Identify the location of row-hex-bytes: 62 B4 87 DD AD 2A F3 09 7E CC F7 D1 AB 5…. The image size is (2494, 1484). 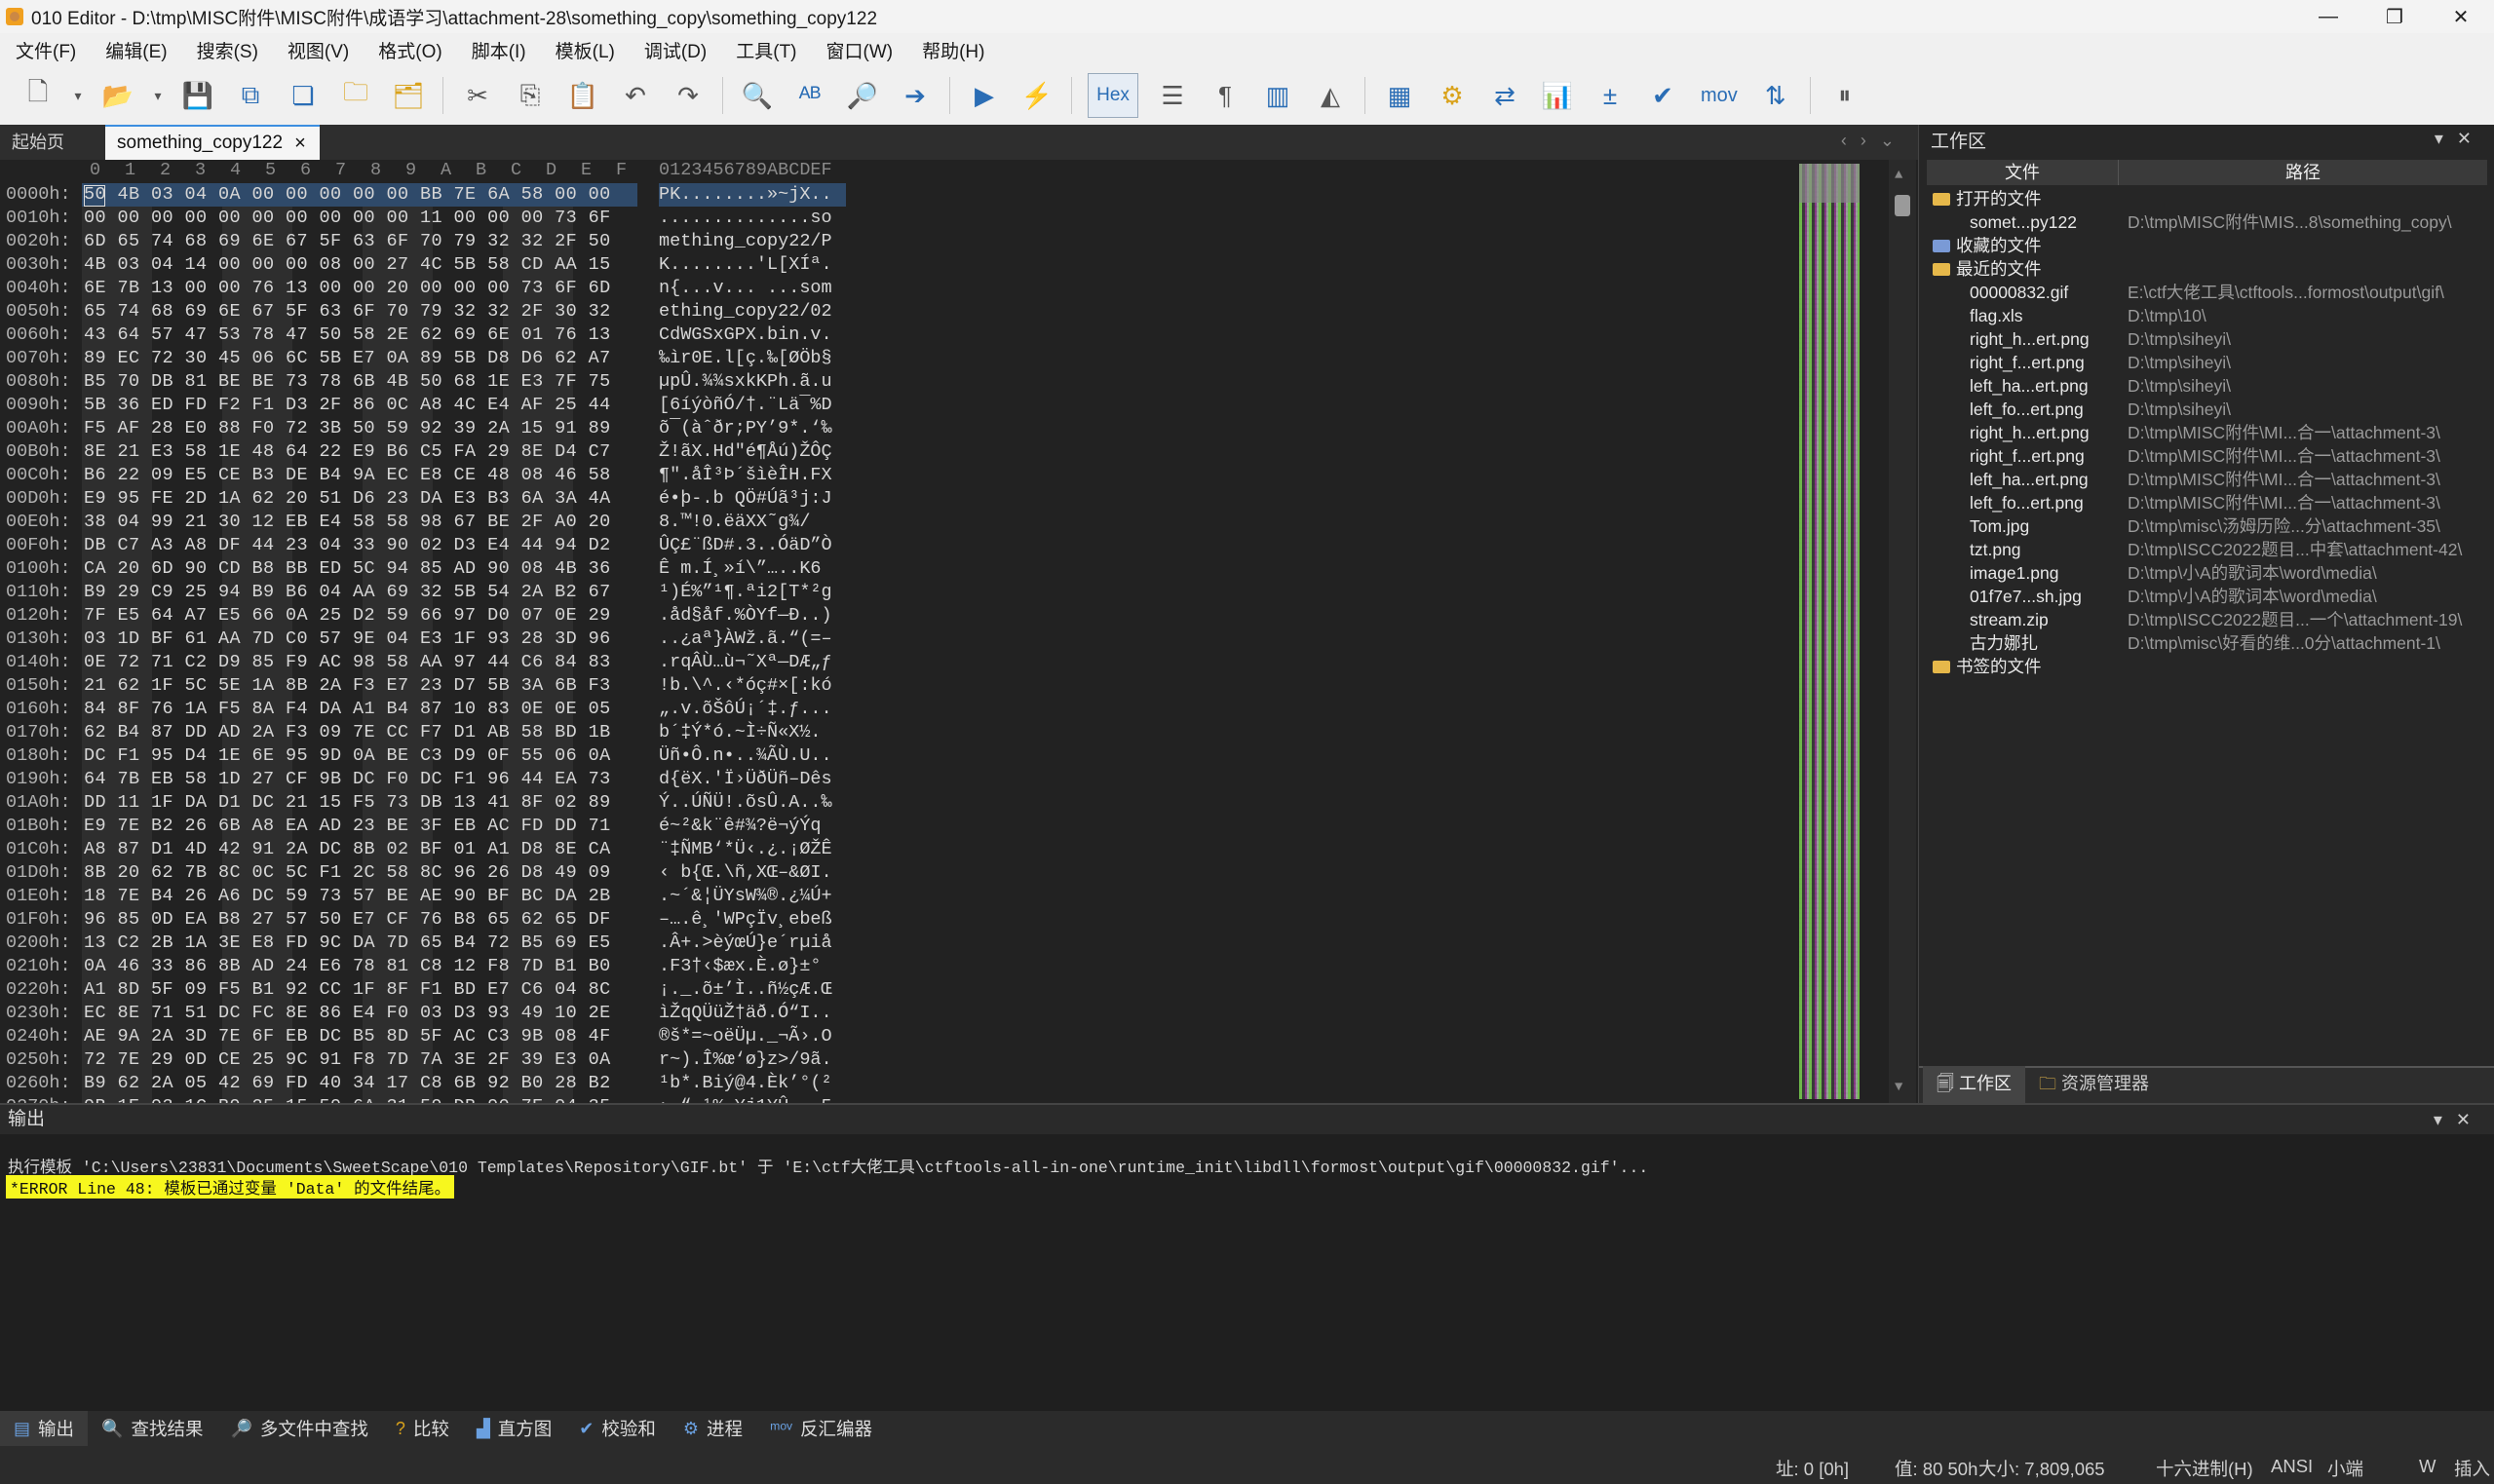
(347, 732).